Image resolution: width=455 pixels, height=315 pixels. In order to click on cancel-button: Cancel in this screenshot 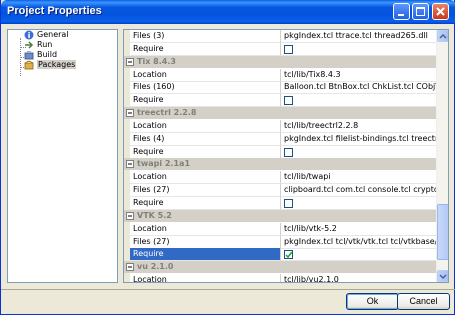, I will do `click(423, 301)`.